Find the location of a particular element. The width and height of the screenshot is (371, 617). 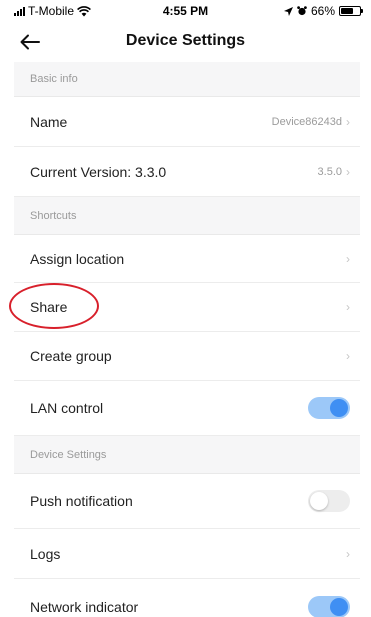

row-value: 3.5.0 › is located at coordinates (334, 172).